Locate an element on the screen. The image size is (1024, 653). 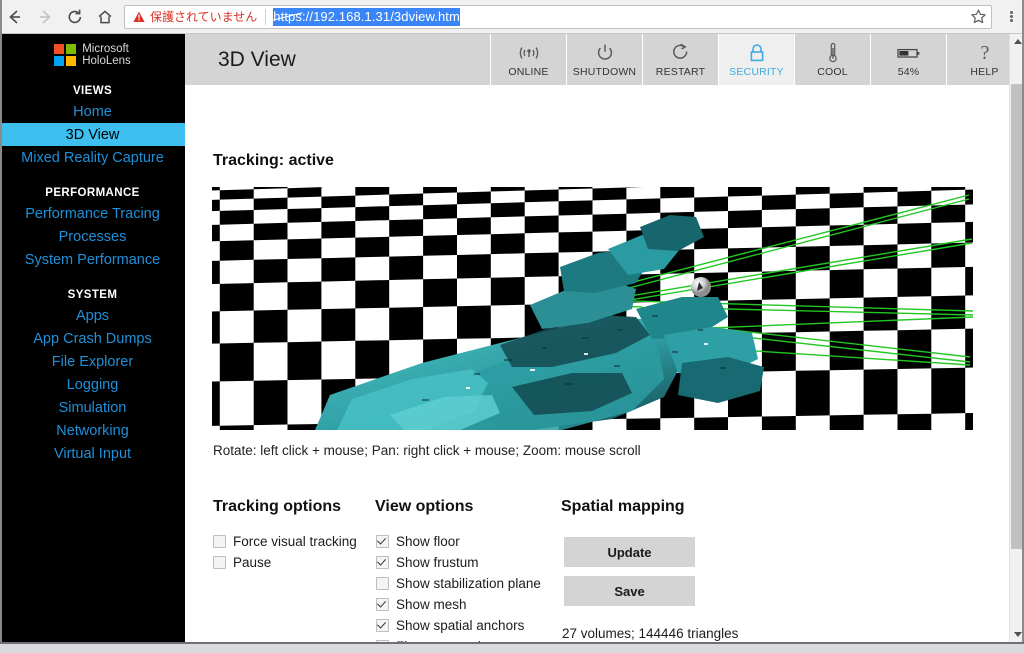
brand-logo: Microsoft HoloLens is located at coordinates (92, 50).